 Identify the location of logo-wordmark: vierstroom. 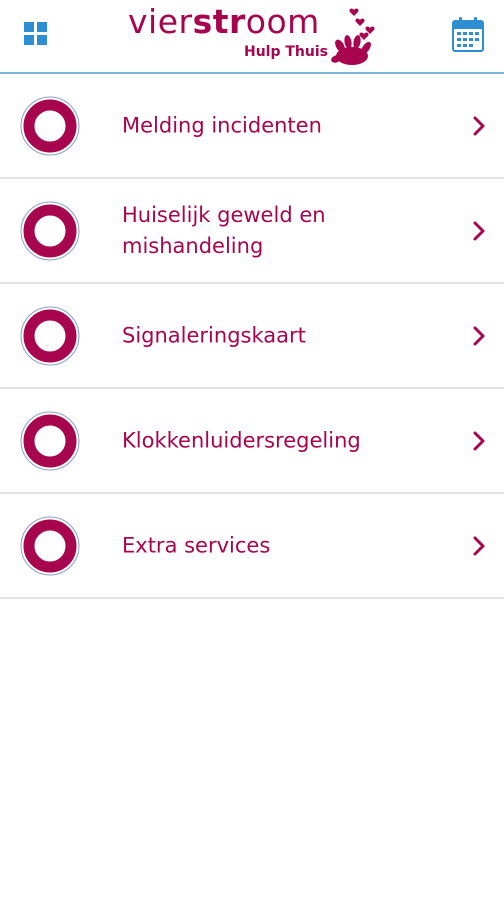
(224, 22).